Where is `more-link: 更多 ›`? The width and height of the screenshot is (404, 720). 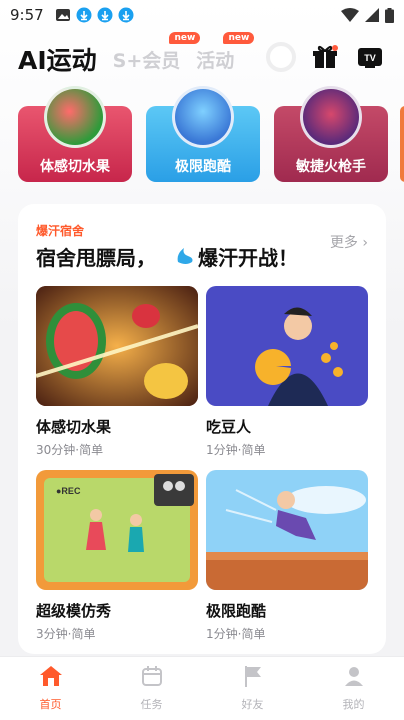 more-link: 更多 › is located at coordinates (349, 242).